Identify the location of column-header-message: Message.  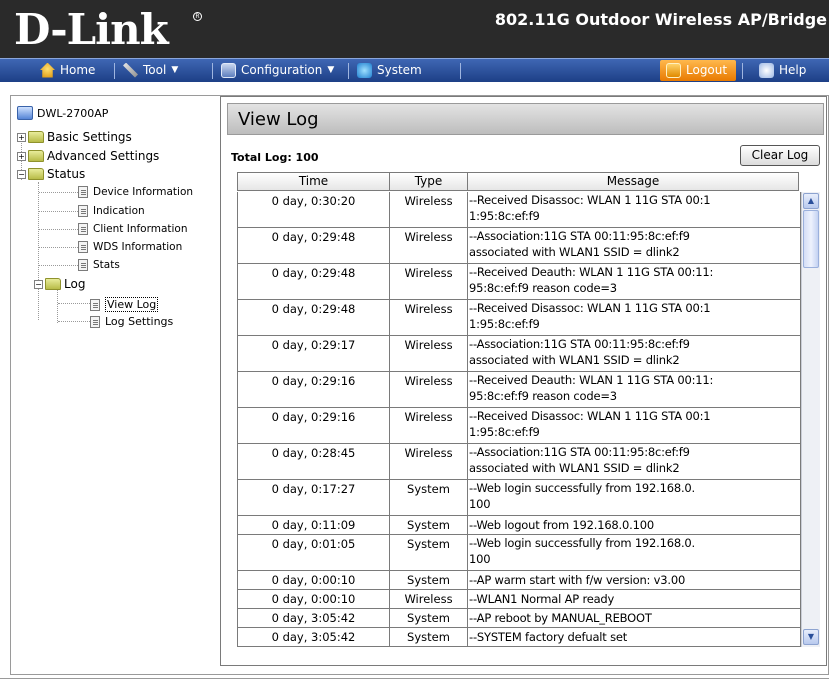
(633, 181).